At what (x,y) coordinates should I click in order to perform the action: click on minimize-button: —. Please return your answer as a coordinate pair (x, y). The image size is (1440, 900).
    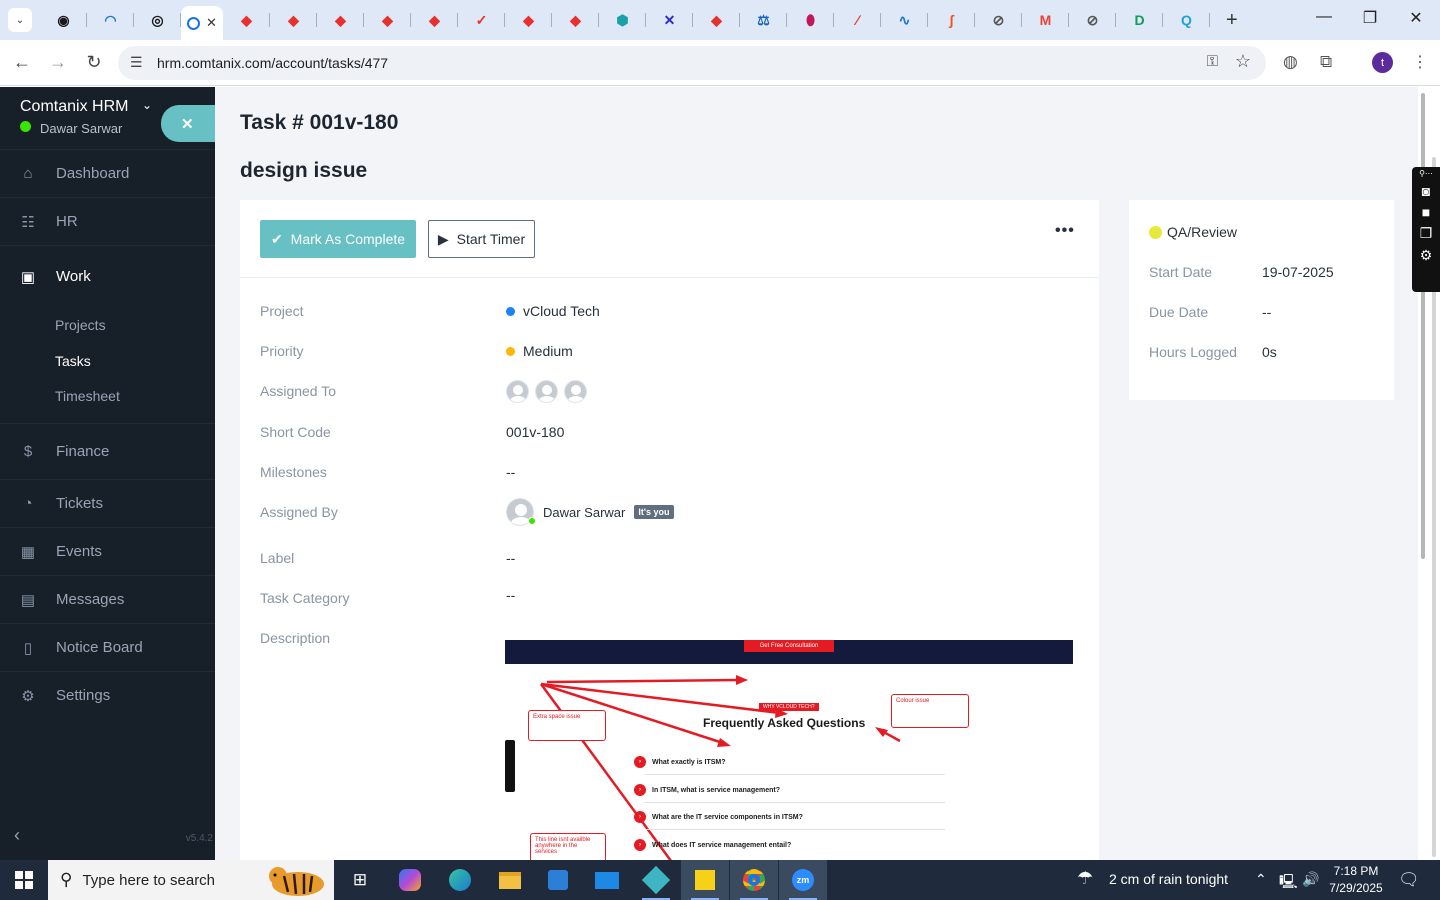
    Looking at the image, I should click on (1324, 17).